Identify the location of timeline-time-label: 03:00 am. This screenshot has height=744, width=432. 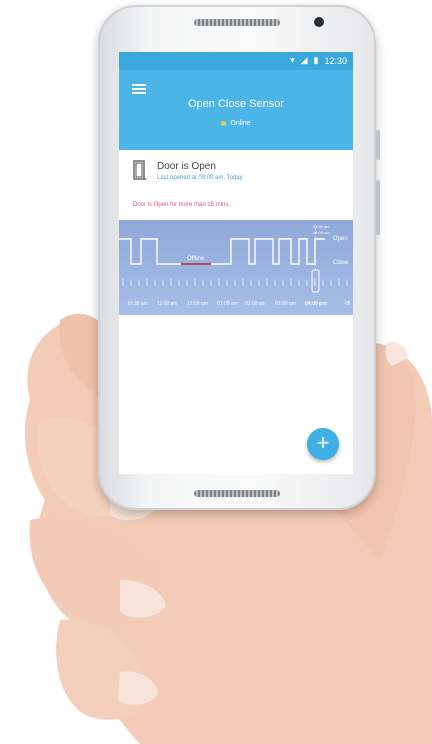
(285, 304).